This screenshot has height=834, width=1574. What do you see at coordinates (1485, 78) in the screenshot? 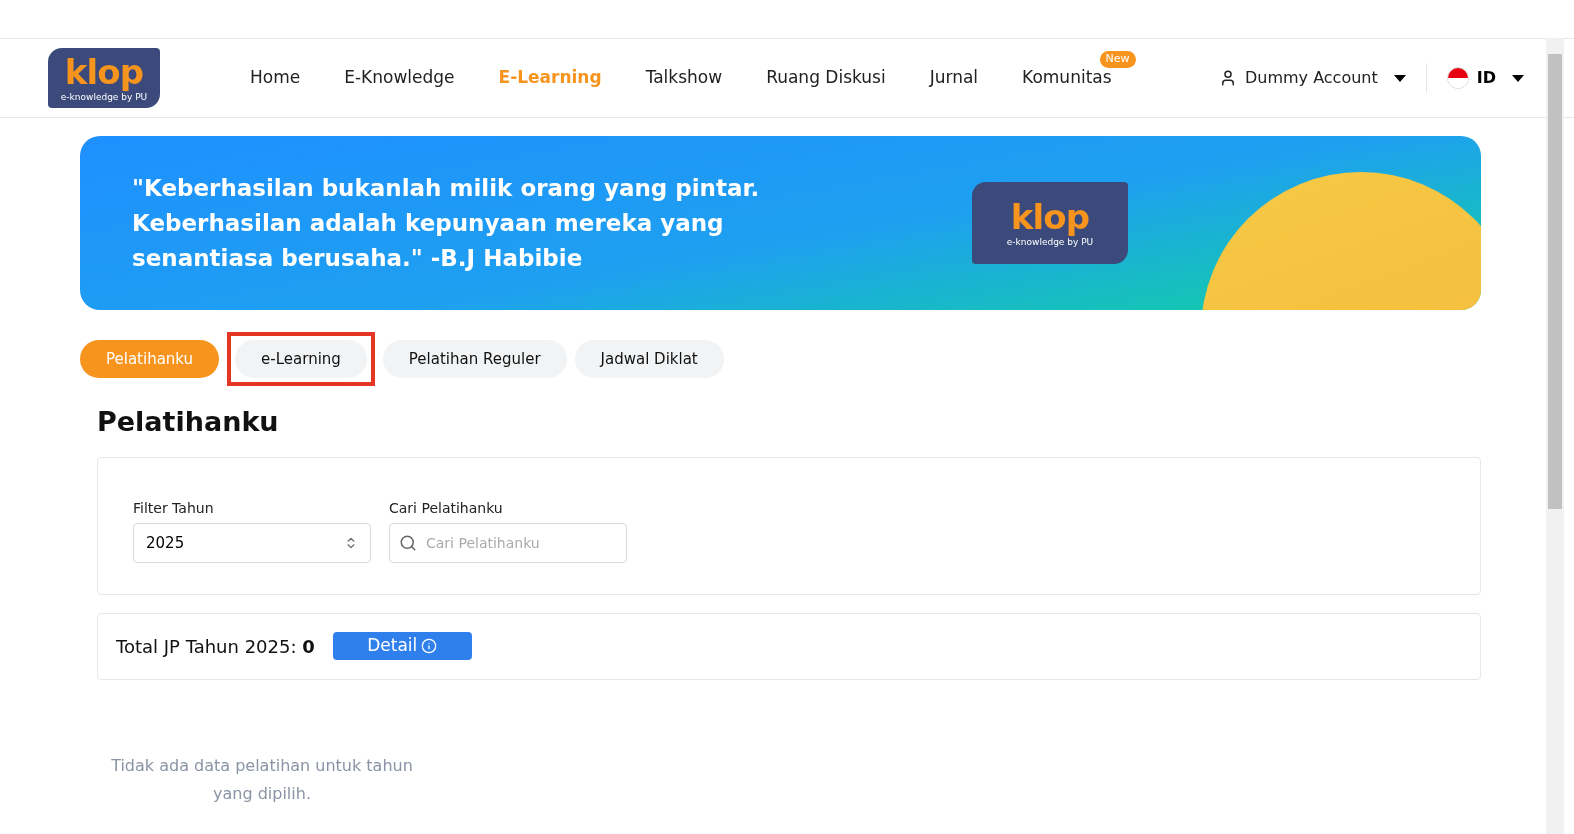
I see `language-menu: ID` at bounding box center [1485, 78].